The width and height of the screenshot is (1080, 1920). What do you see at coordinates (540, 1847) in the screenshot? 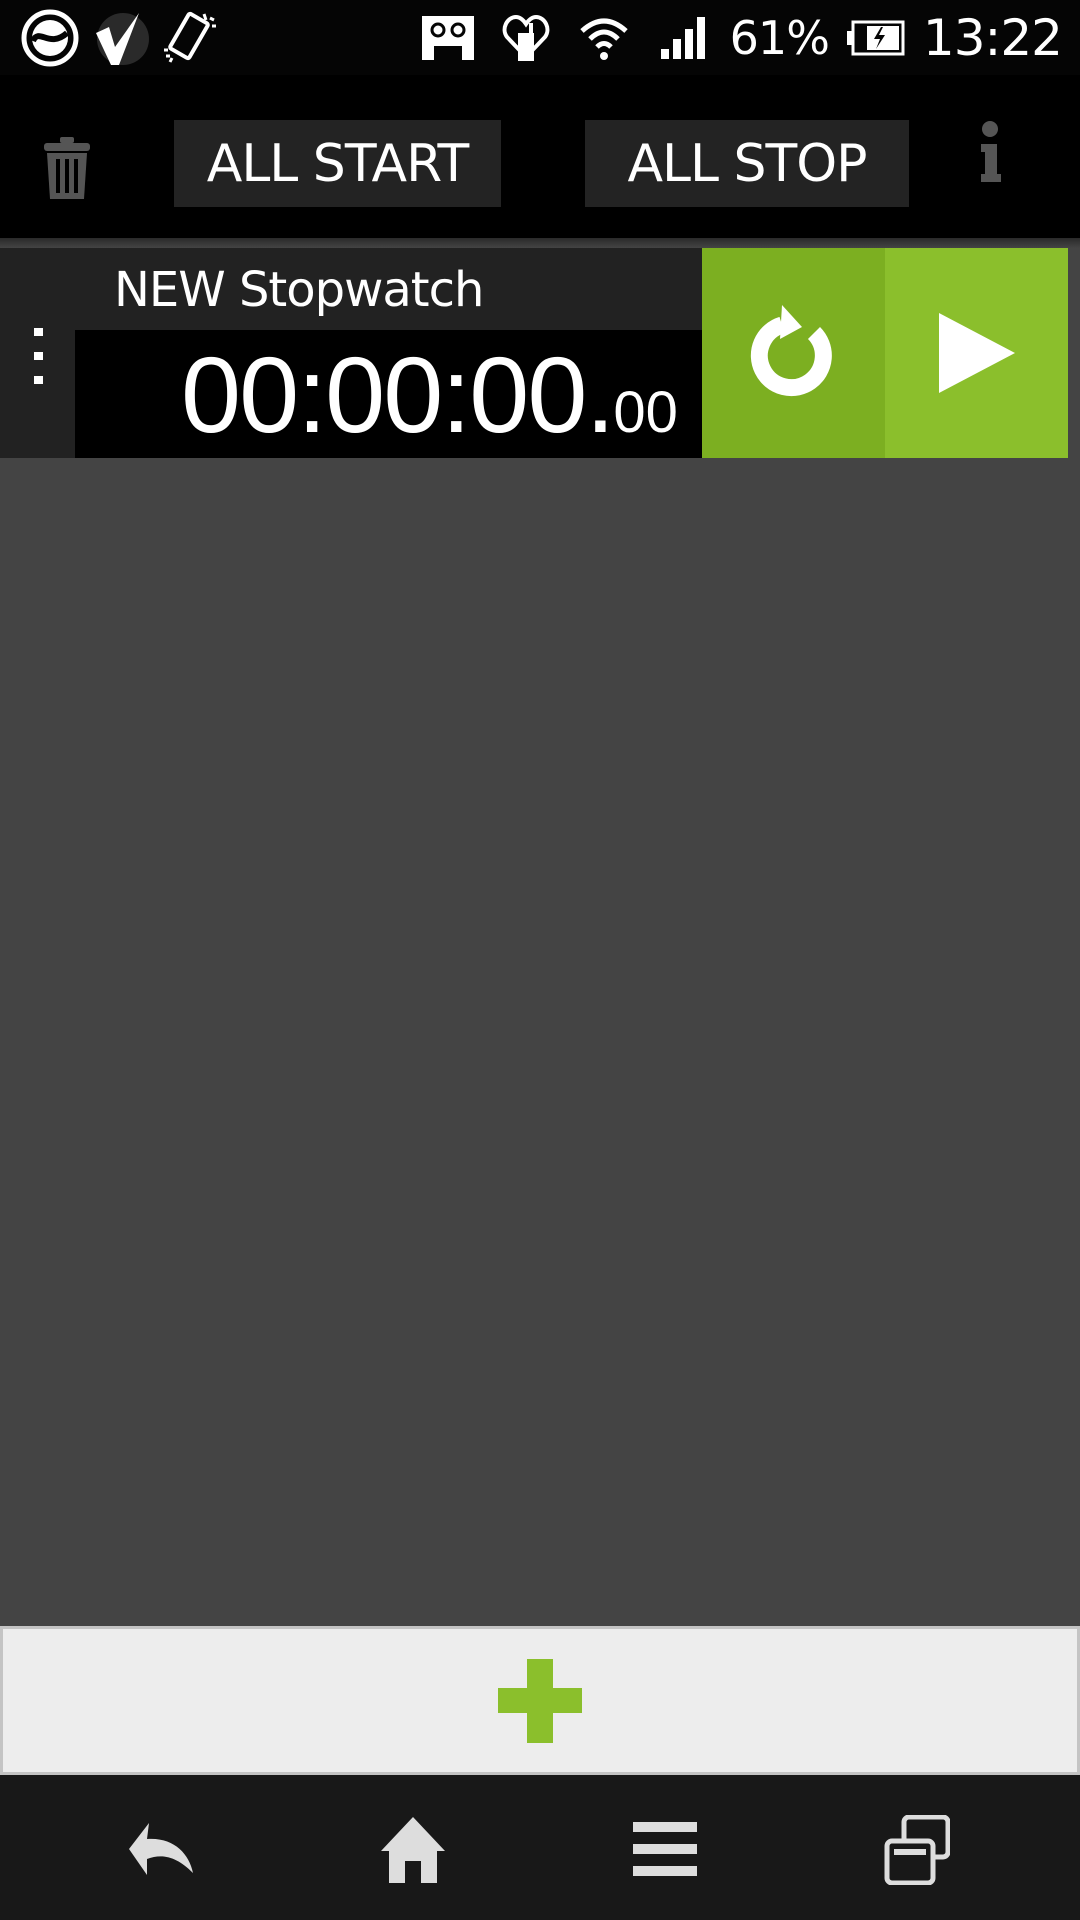
I see `navigation-bar` at bounding box center [540, 1847].